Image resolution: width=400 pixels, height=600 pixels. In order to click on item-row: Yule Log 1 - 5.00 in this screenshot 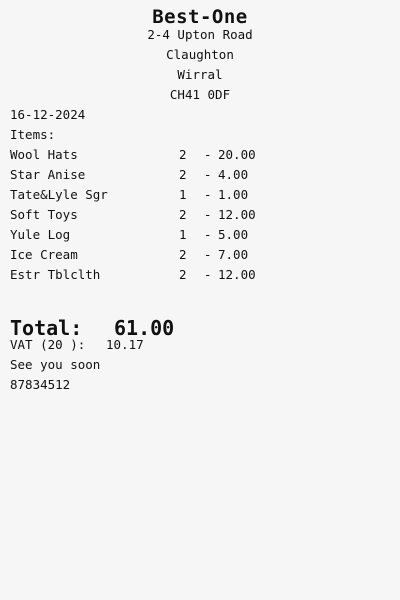, I will do `click(140, 237)`.